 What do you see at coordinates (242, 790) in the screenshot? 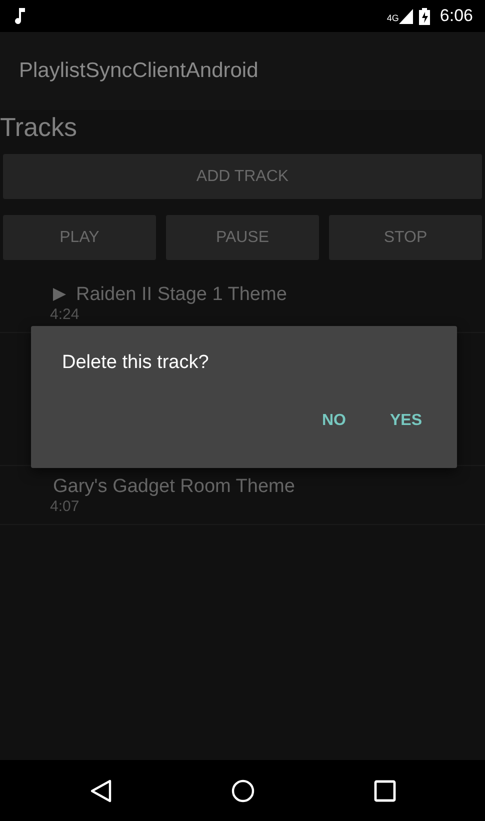
I see `home-icon` at bounding box center [242, 790].